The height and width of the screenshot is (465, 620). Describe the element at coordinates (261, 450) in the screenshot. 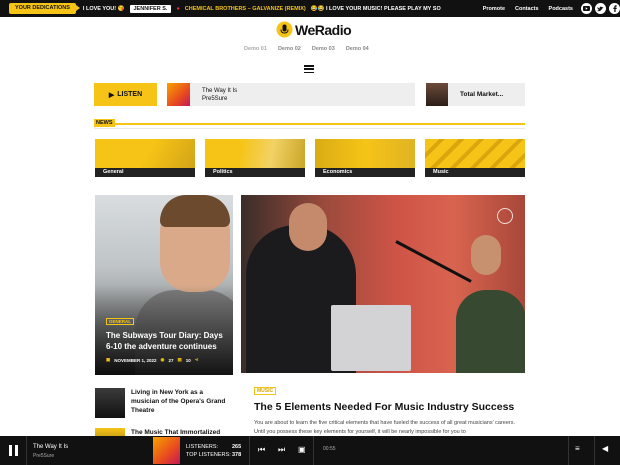

I see `previous-icon: ⏮` at that location.